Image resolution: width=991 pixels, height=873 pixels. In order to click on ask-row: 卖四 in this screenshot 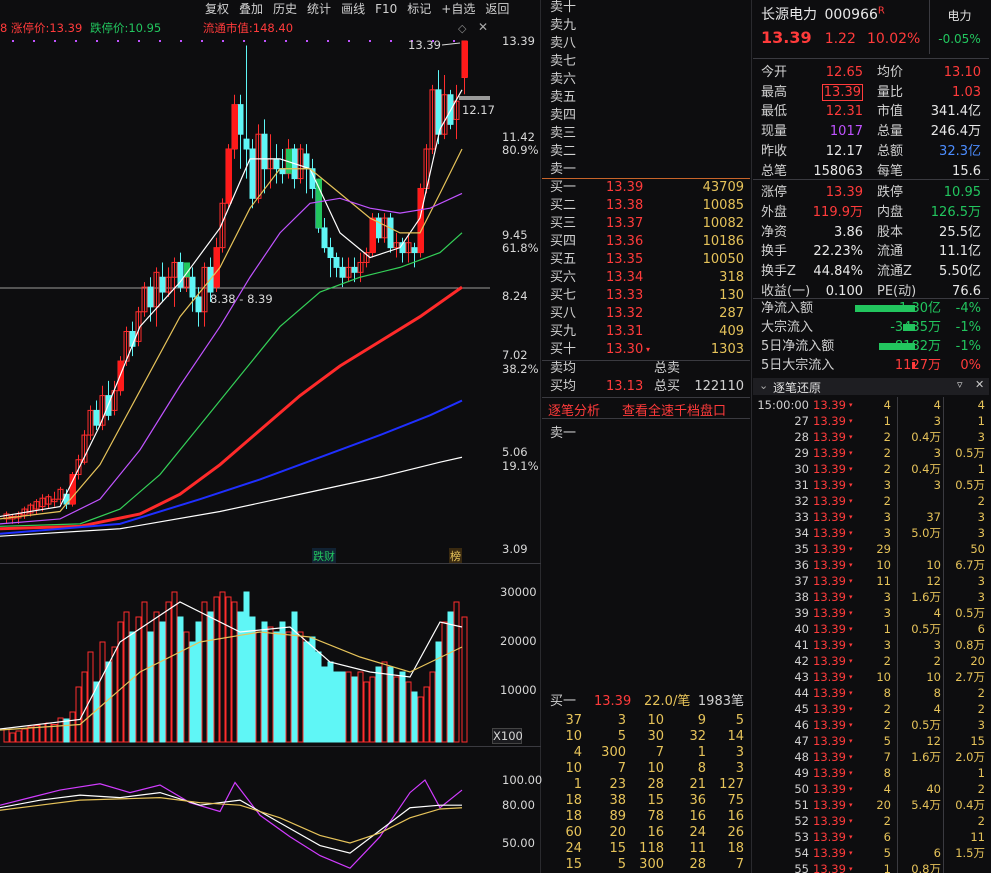, I will do `click(646, 116)`.